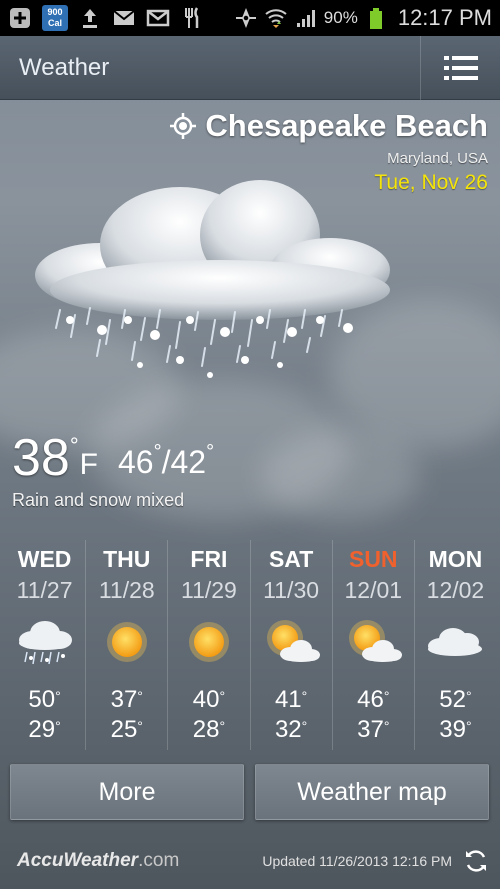 The height and width of the screenshot is (889, 500). What do you see at coordinates (78, 860) in the screenshot?
I see `logo-main: AccuWeather` at bounding box center [78, 860].